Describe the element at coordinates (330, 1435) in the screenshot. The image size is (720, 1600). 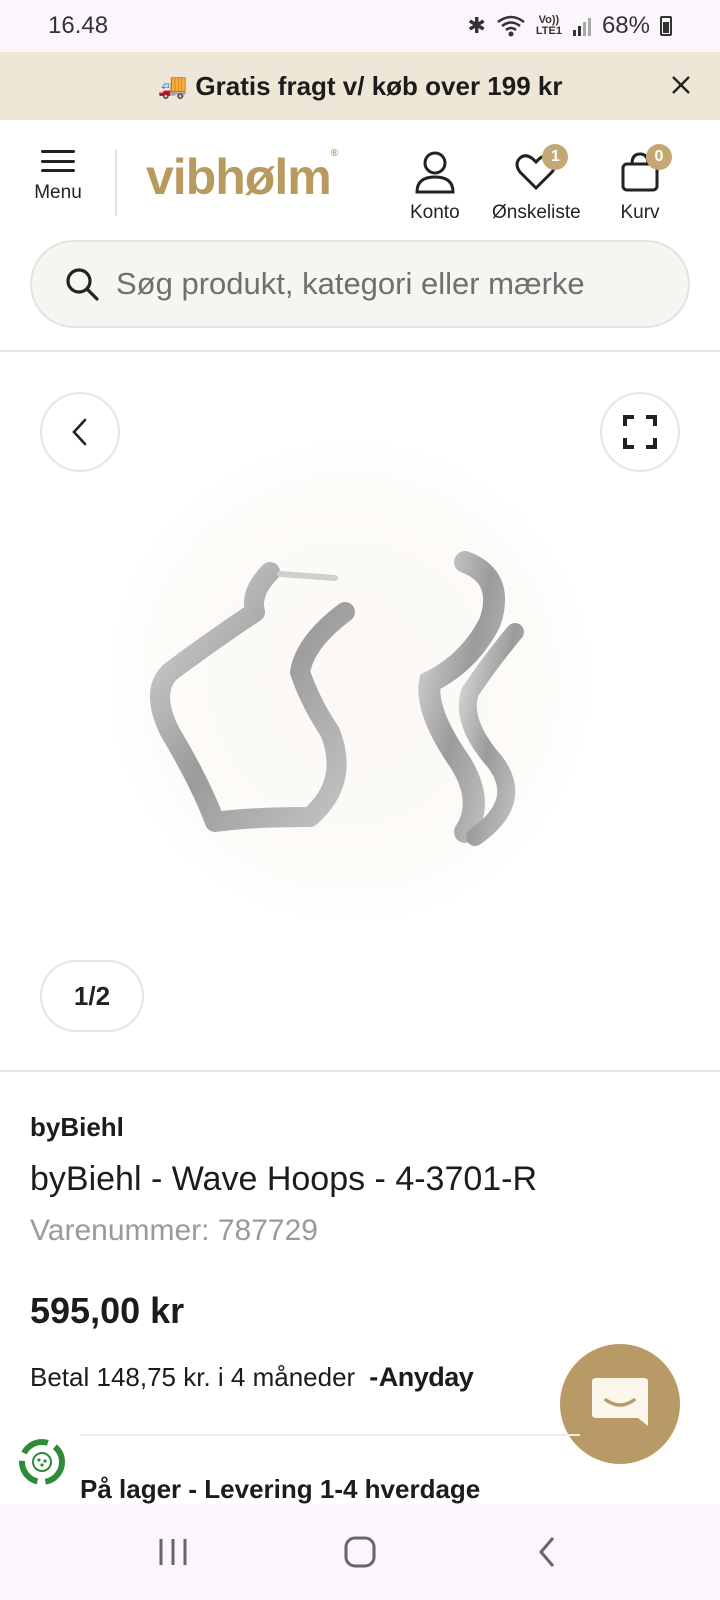
I see `stock-separator` at that location.